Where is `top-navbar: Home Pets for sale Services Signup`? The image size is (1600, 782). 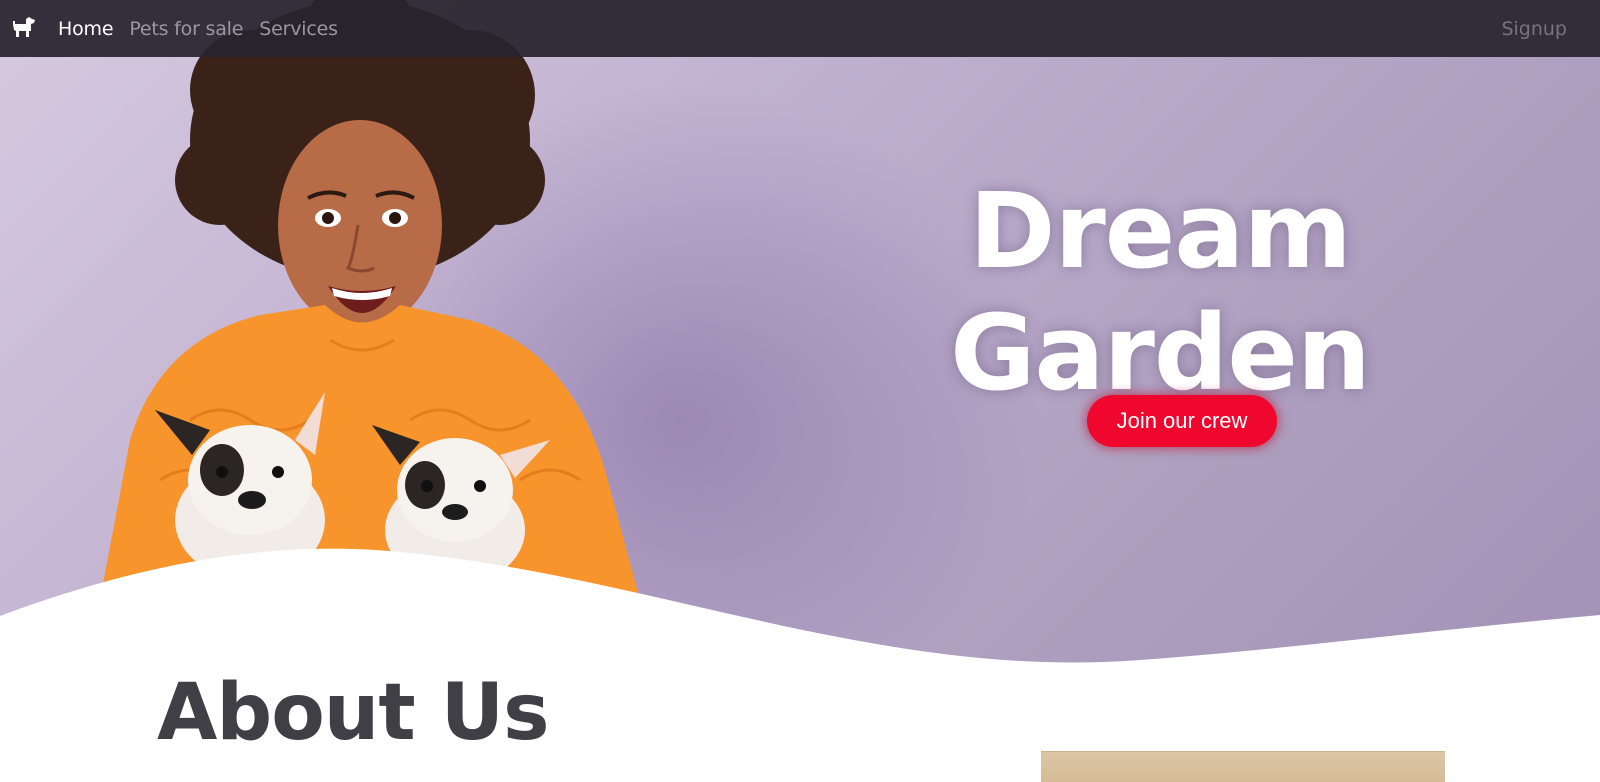 top-navbar: Home Pets for sale Services Signup is located at coordinates (800, 28).